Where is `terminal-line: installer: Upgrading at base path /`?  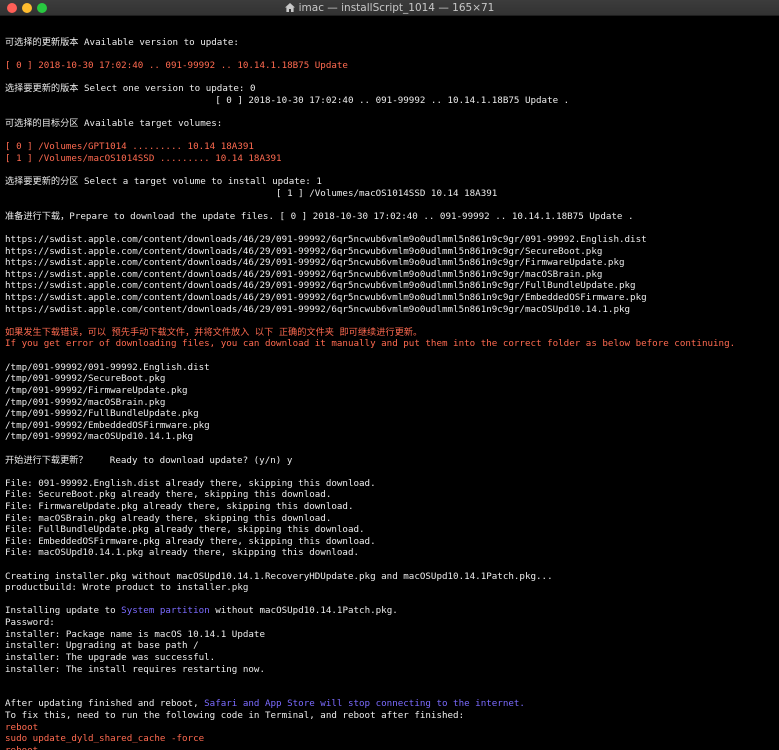
terminal-line: installer: Upgrading at base path / is located at coordinates (392, 646).